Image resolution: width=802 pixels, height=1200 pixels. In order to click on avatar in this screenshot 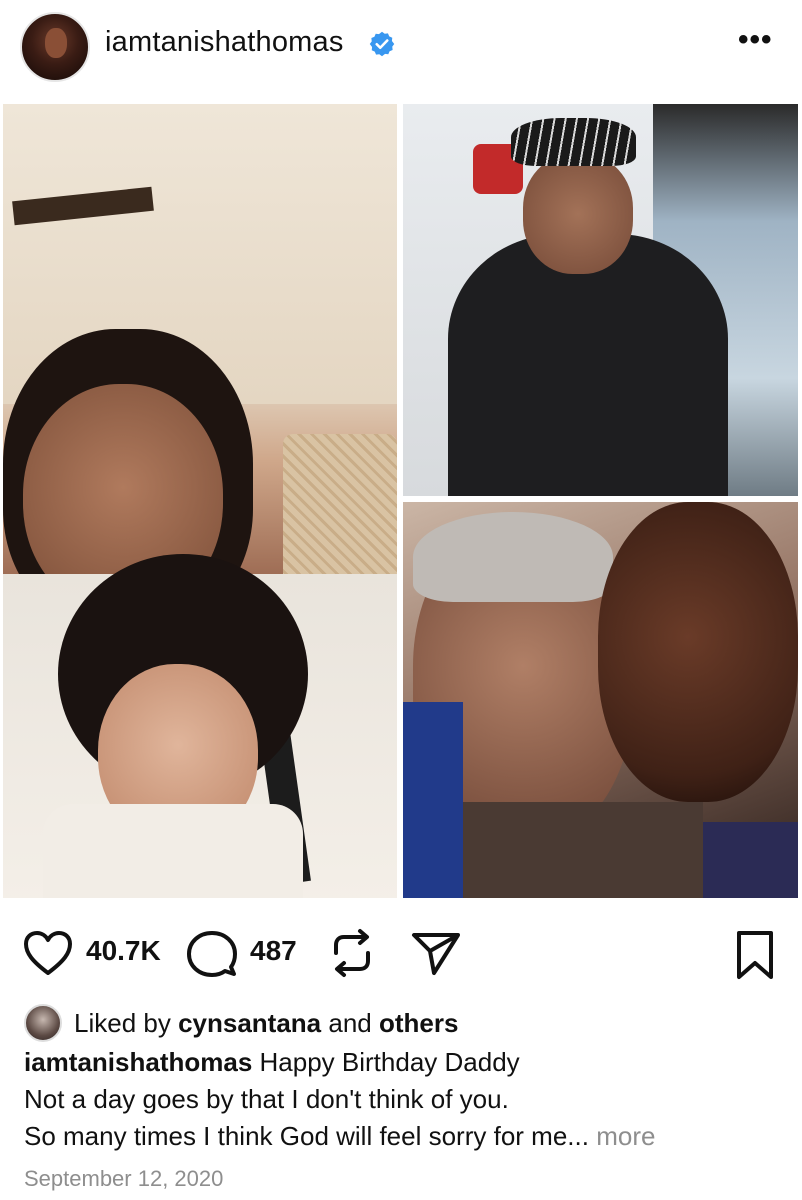, I will do `click(55, 47)`.